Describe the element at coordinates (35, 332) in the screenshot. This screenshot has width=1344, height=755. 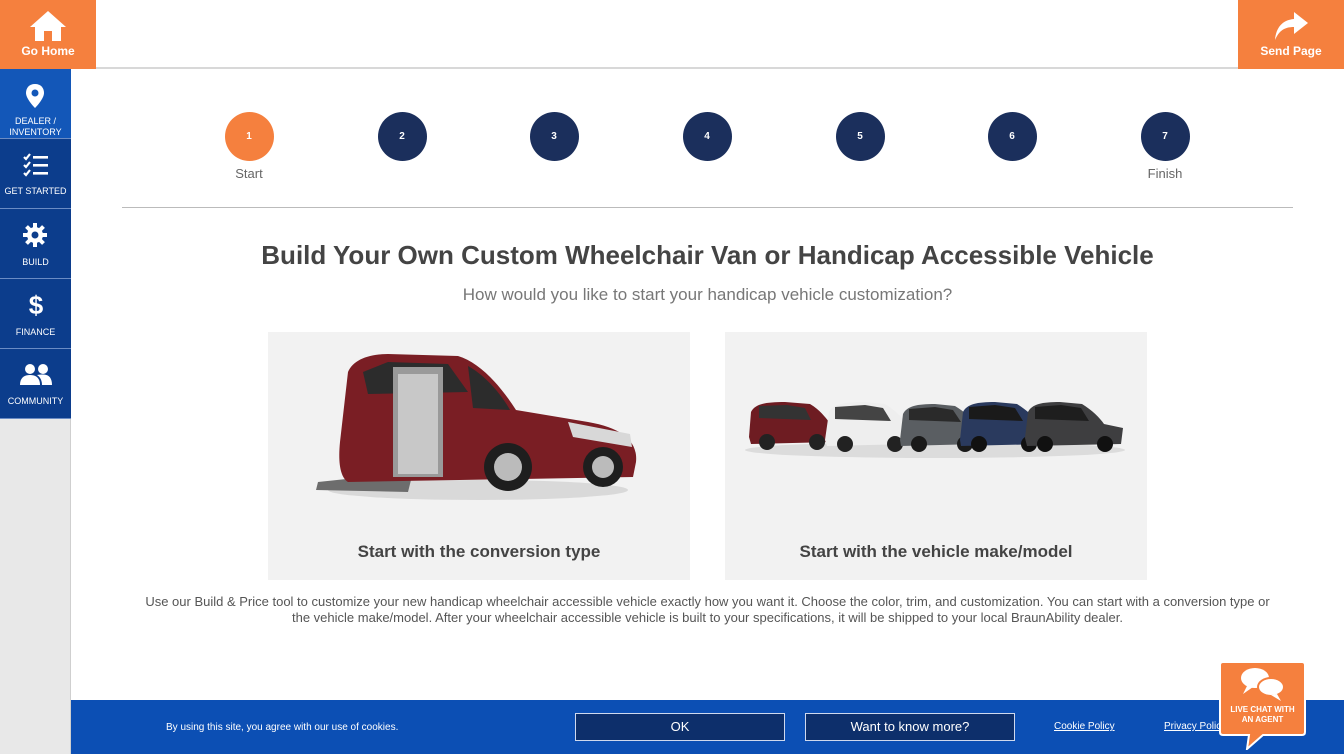
I see `sidebar-item-label: FINANCE` at that location.